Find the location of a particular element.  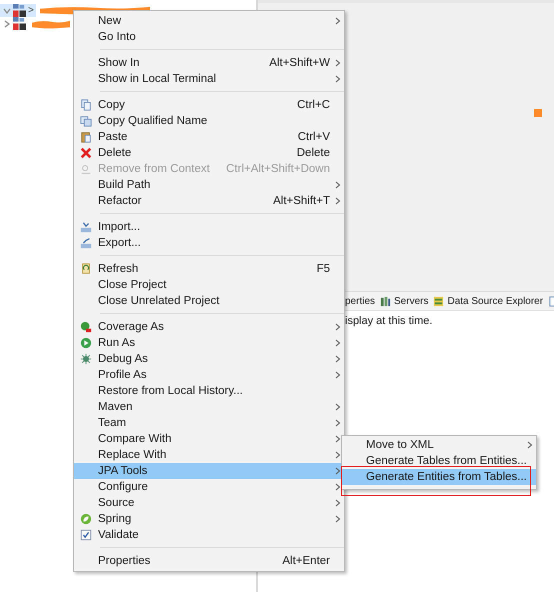

menu-item: Build Path is located at coordinates (209, 185).